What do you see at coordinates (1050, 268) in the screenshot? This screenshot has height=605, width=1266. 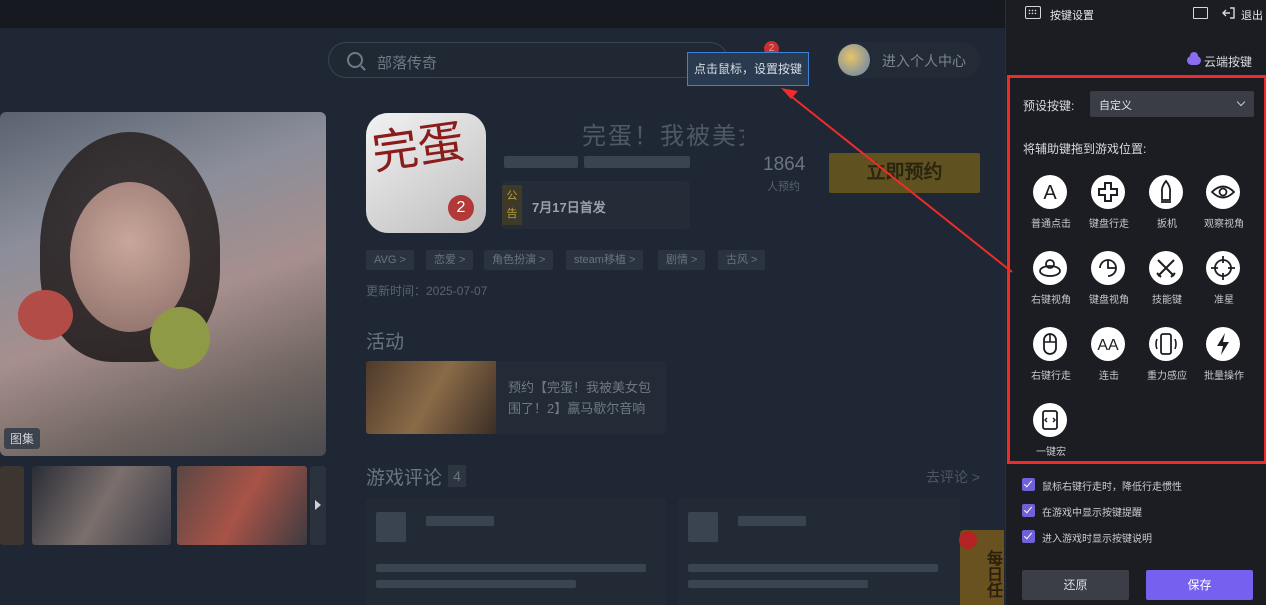 I see `right-view-icon` at bounding box center [1050, 268].